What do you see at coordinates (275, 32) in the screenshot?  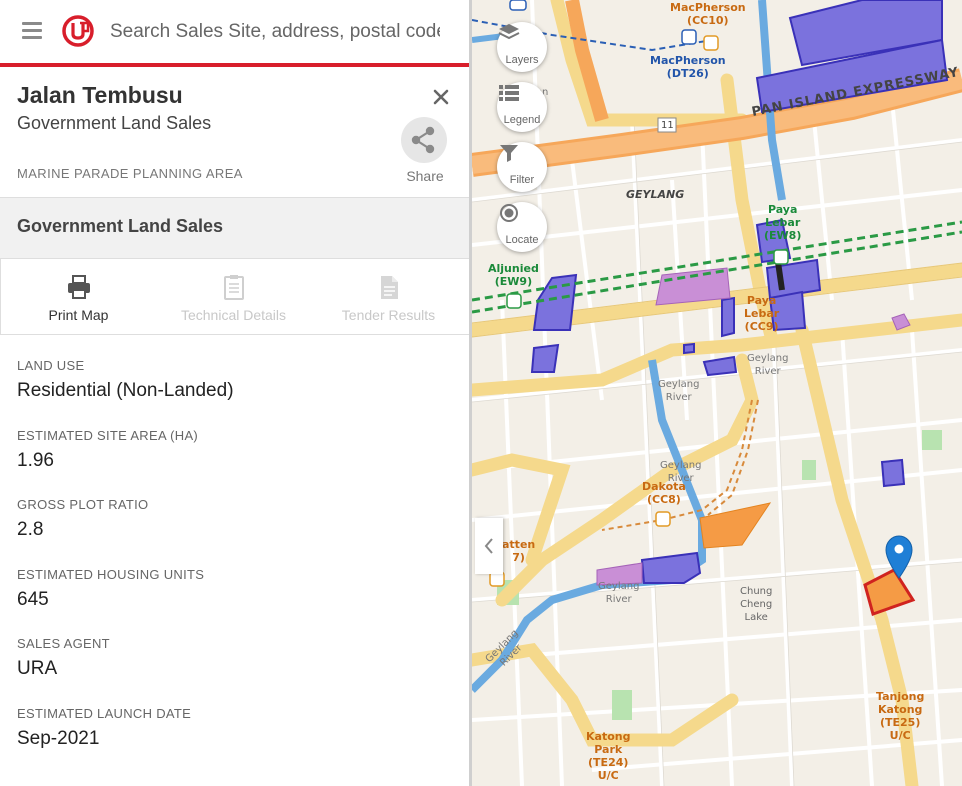 I see `search-input` at bounding box center [275, 32].